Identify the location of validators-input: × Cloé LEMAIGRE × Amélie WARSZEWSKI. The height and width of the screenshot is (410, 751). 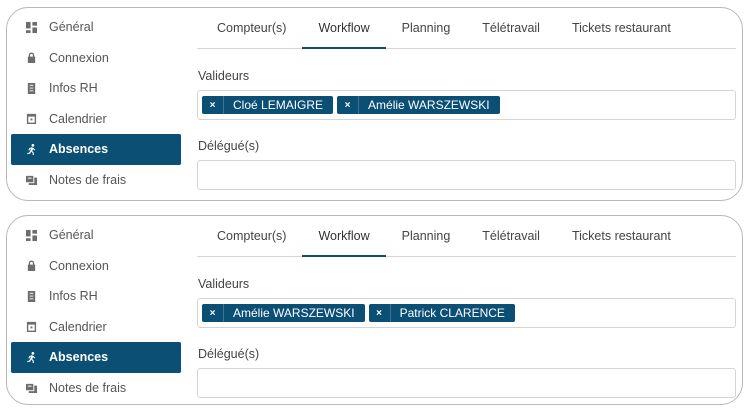
(466, 105).